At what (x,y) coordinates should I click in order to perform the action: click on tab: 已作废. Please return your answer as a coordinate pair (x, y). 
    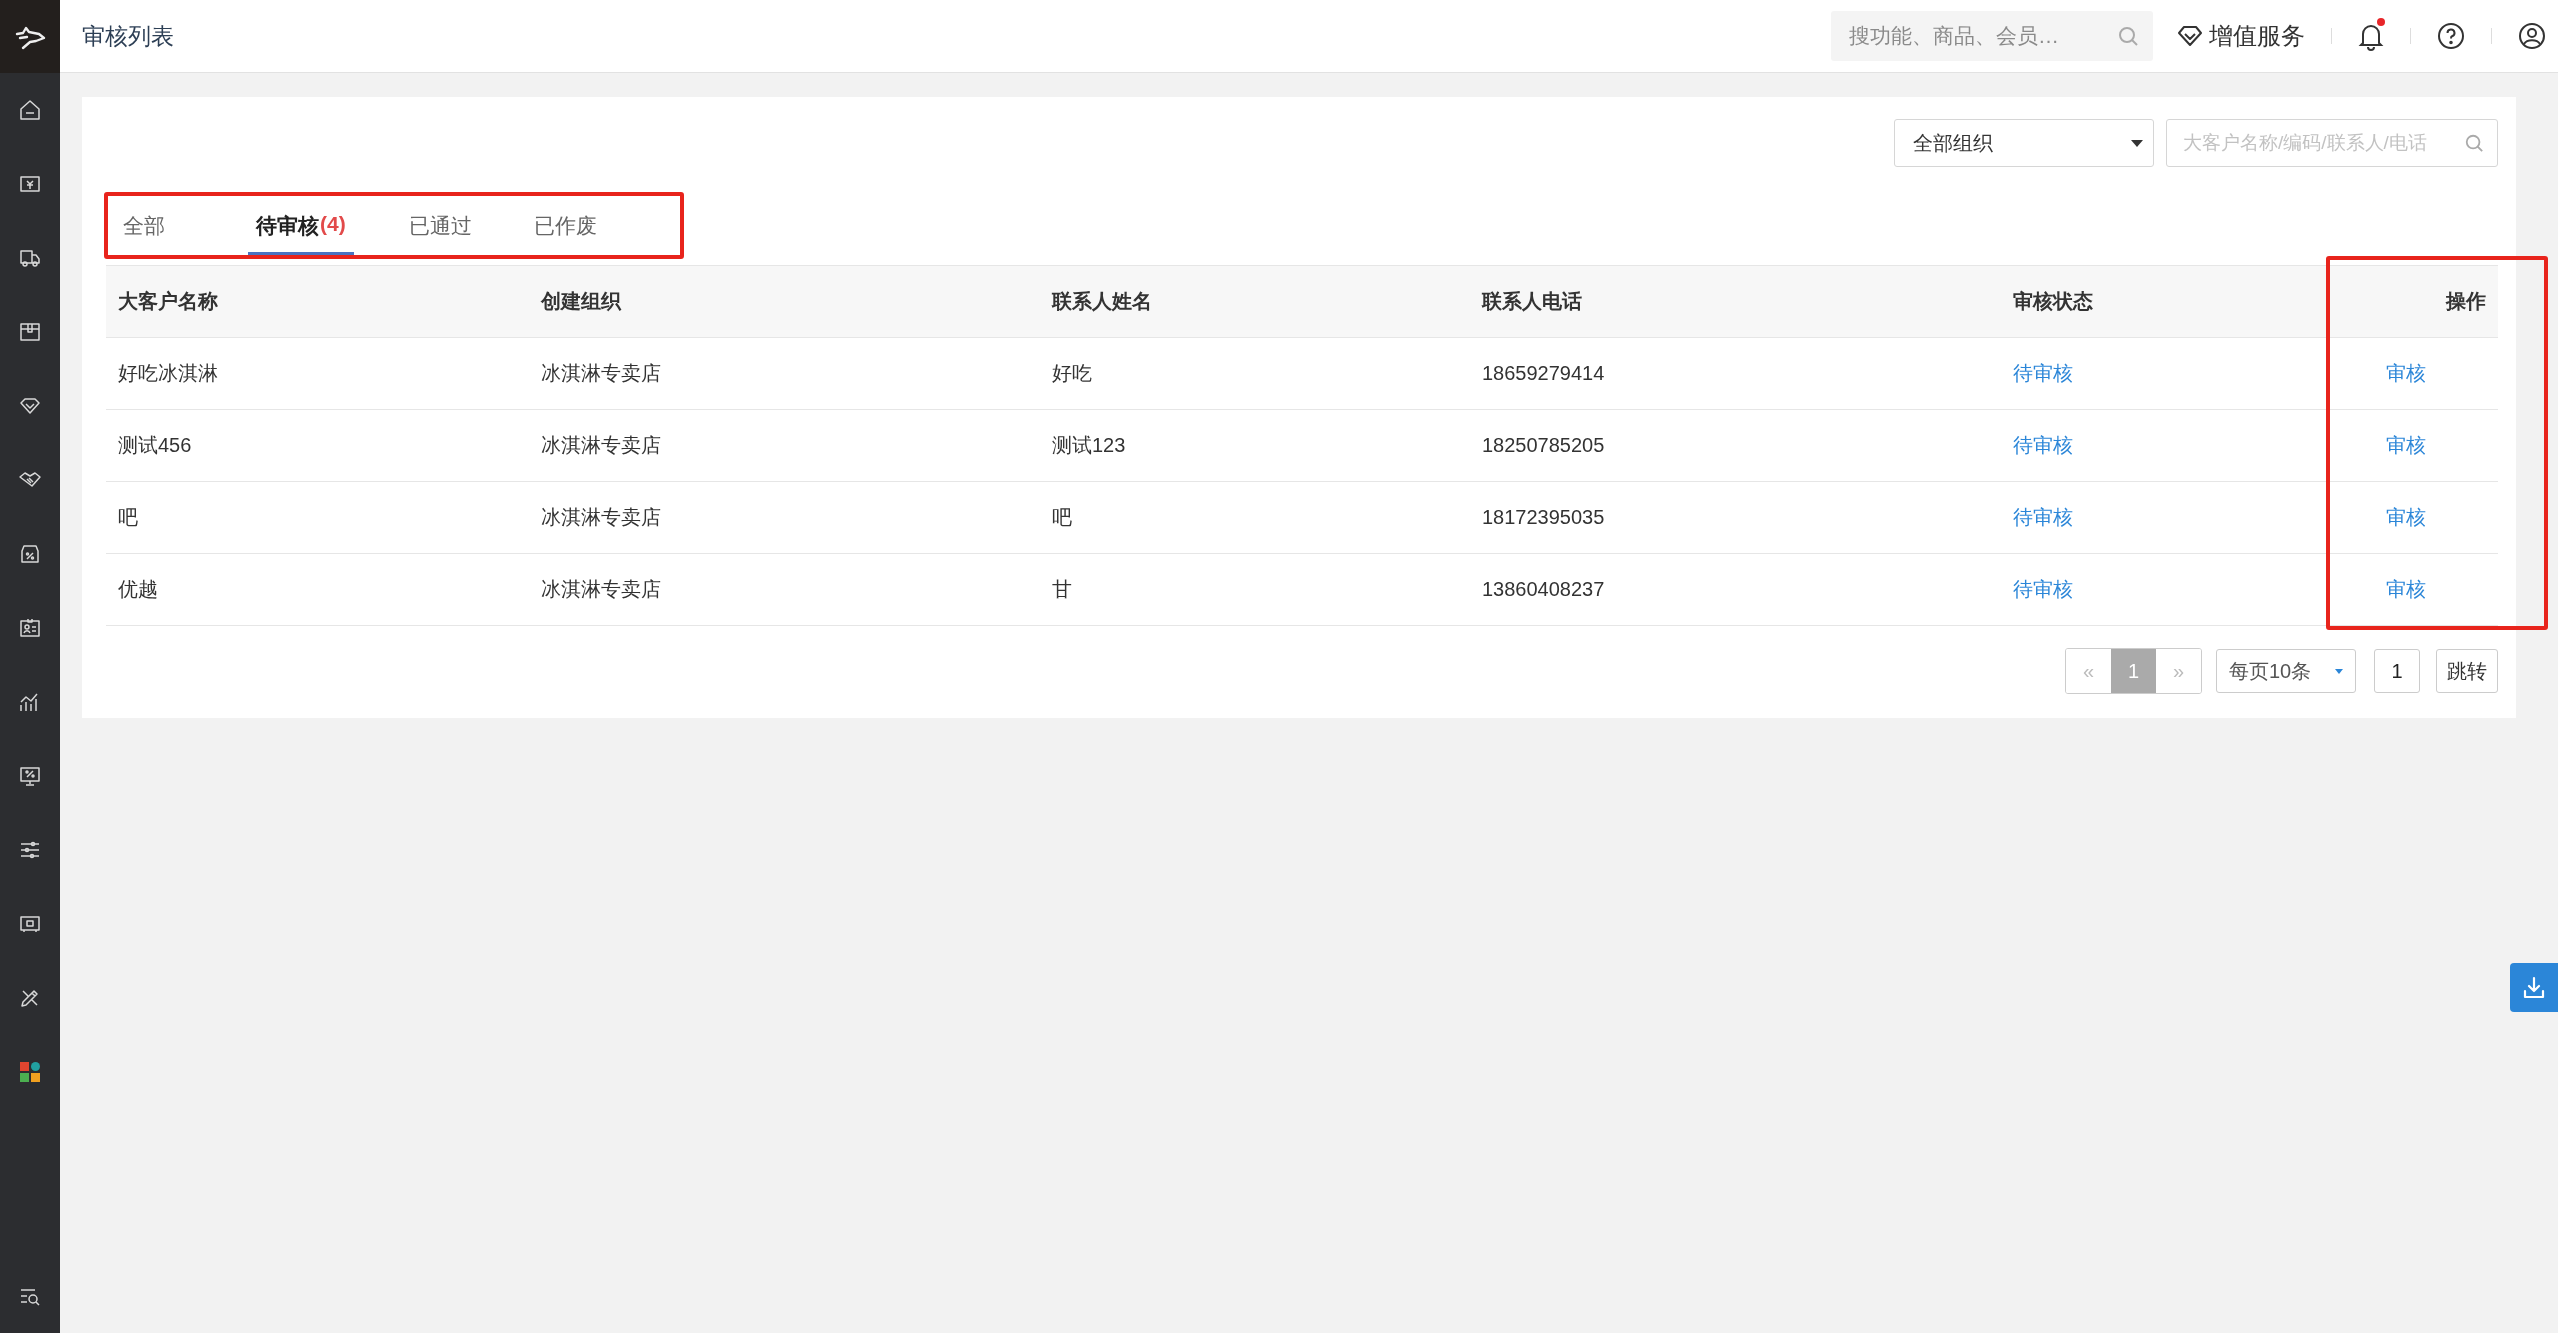
    Looking at the image, I should click on (588, 225).